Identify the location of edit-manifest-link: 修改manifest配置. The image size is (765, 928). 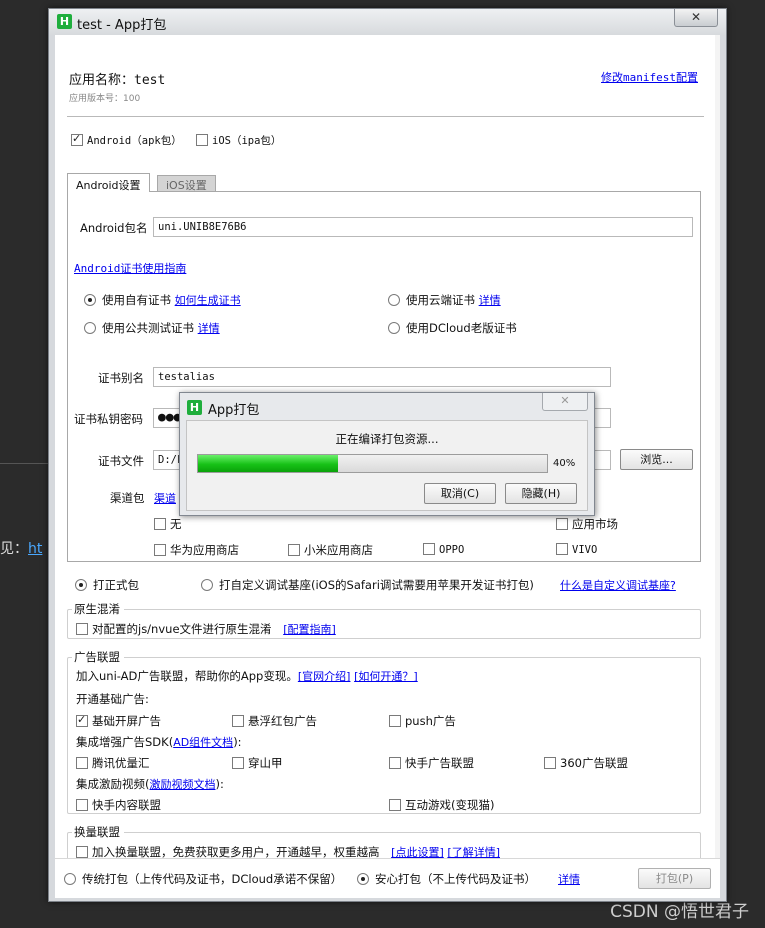
(649, 77).